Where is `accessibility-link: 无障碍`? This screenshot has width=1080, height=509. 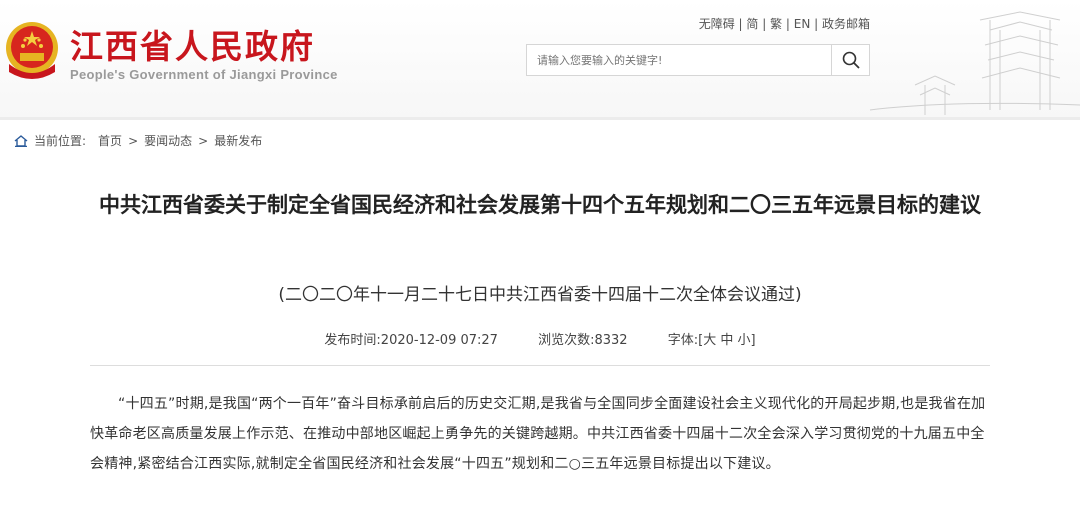
accessibility-link: 无障碍 is located at coordinates (717, 24).